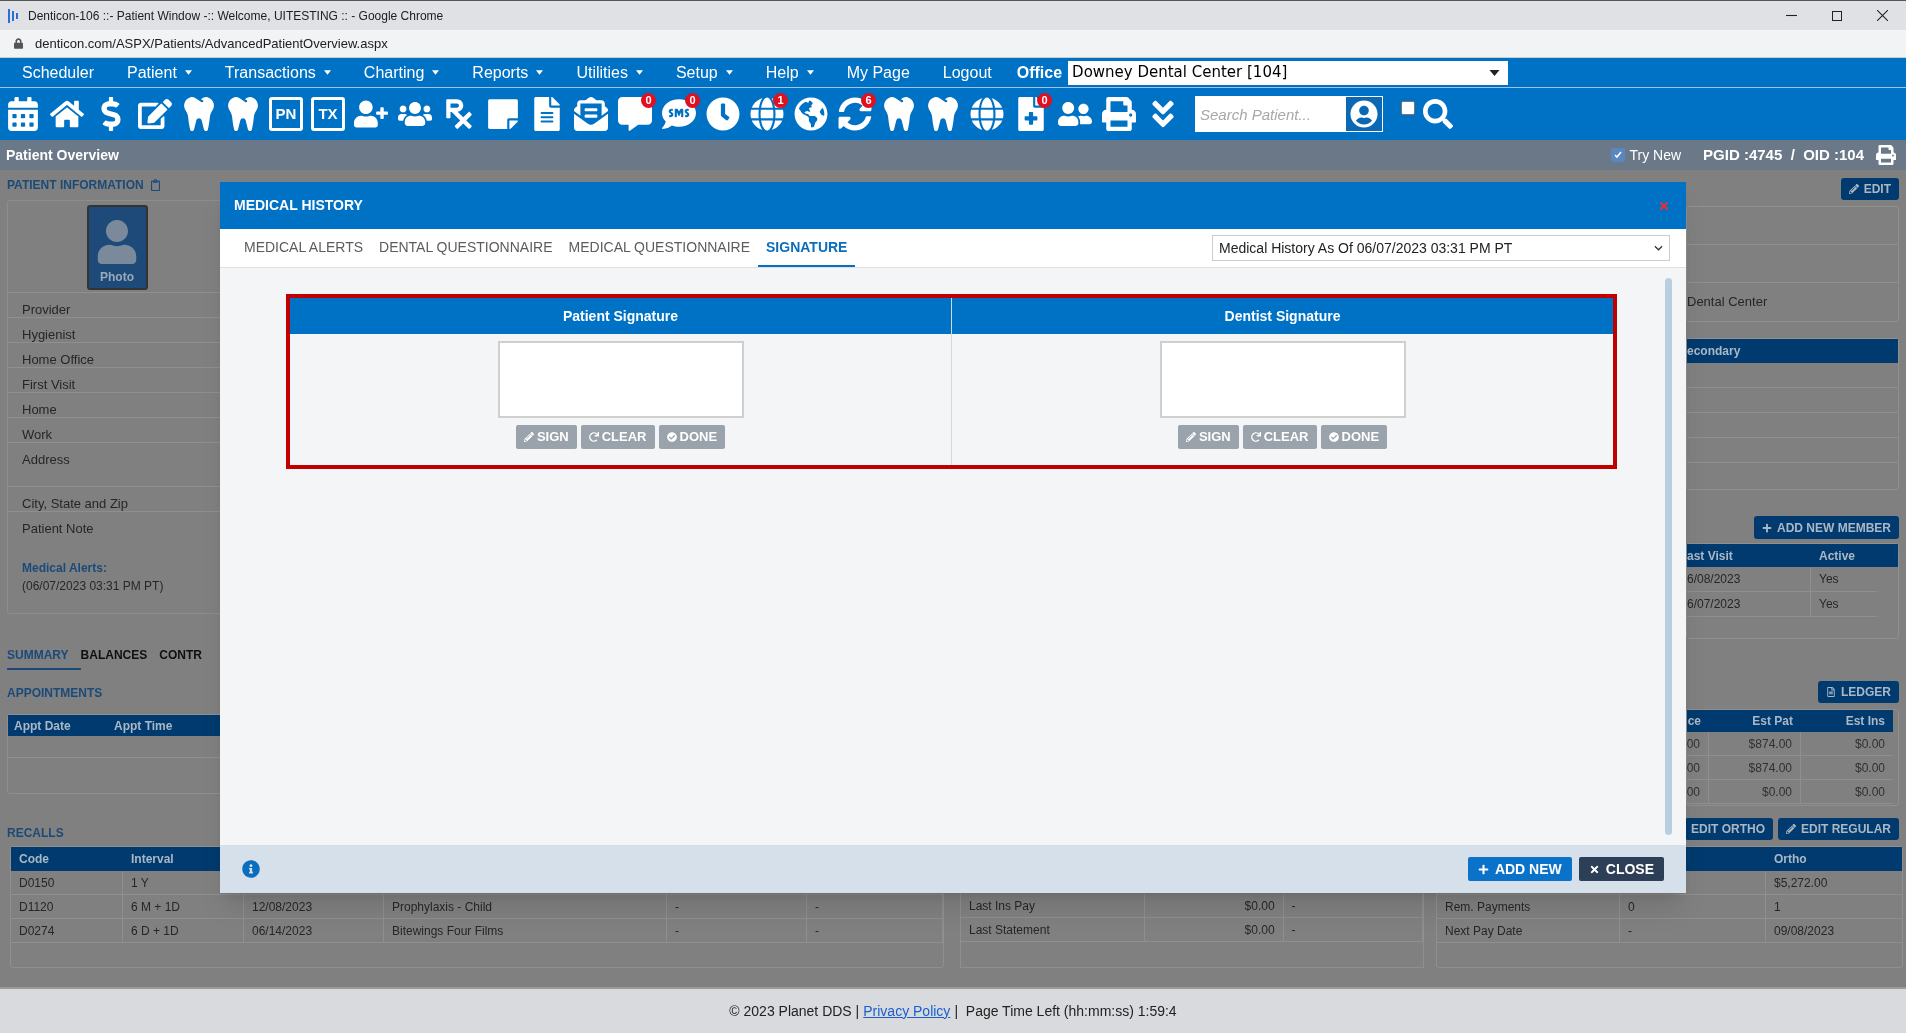 The height and width of the screenshot is (1033, 1906). What do you see at coordinates (277, 72) in the screenshot?
I see `menu-item: Transactions` at bounding box center [277, 72].